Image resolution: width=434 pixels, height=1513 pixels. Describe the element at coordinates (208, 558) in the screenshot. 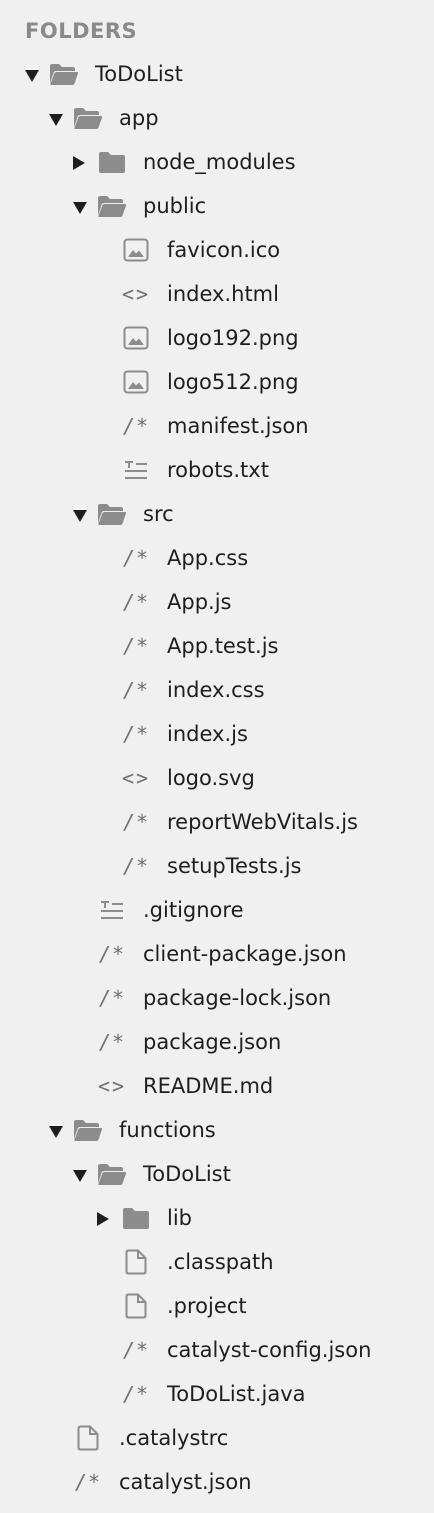

I see `tree-item-label: App.css` at that location.